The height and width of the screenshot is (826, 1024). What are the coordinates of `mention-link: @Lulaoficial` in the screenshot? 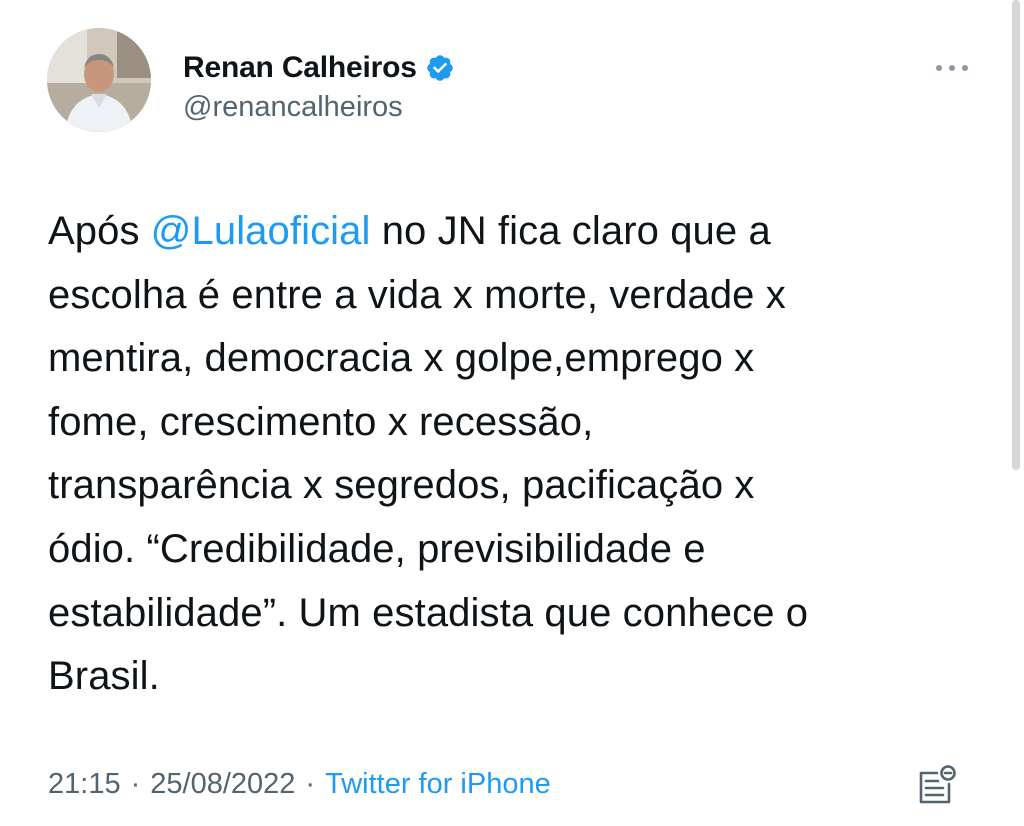 It's located at (261, 231).